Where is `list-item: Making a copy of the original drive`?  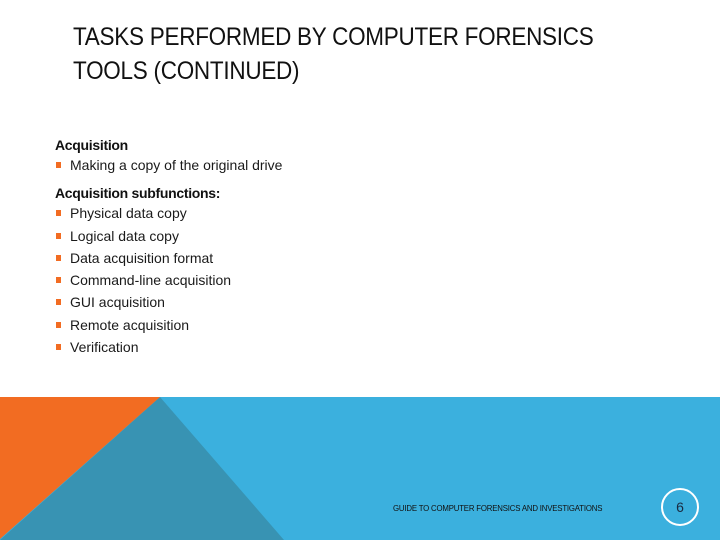
list-item: Making a copy of the original drive is located at coordinates (355, 165).